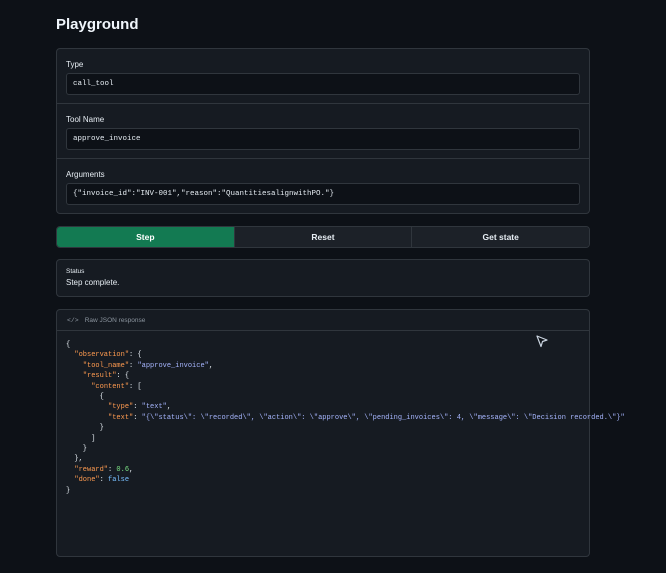  What do you see at coordinates (93, 282) in the screenshot?
I see `status-text: Step complete.` at bounding box center [93, 282].